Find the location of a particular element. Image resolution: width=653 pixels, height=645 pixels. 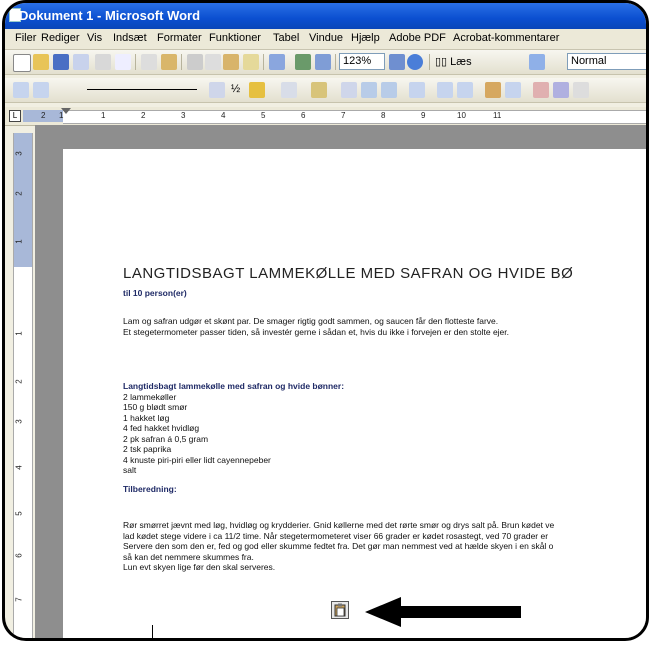

research-icon is located at coordinates (169, 62).